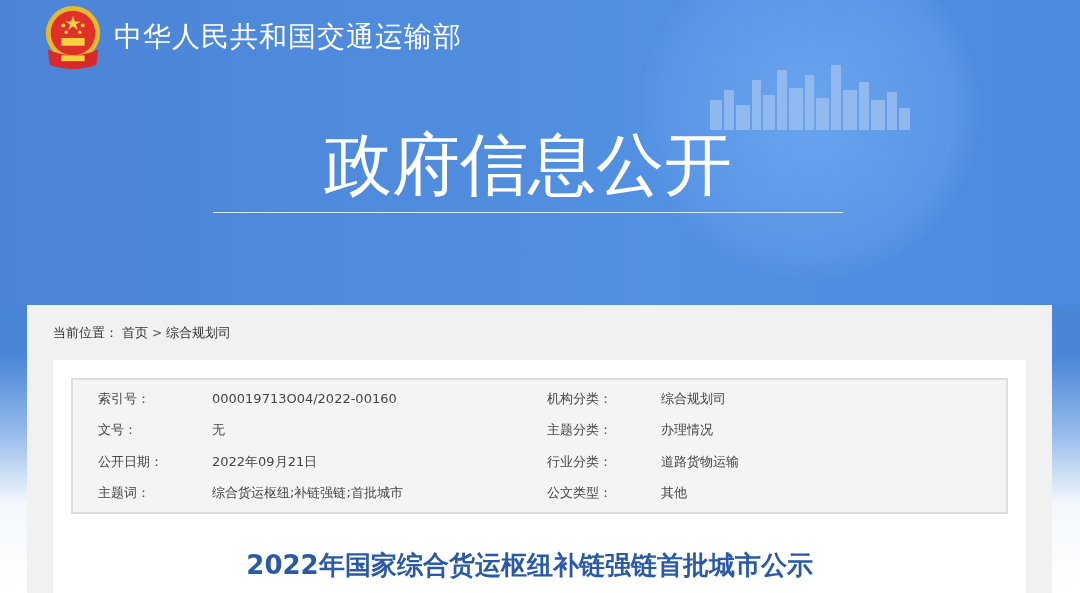 The height and width of the screenshot is (593, 1080). What do you see at coordinates (304, 399) in the screenshot?
I see `info-value: 000019713O04/2022-00160` at bounding box center [304, 399].